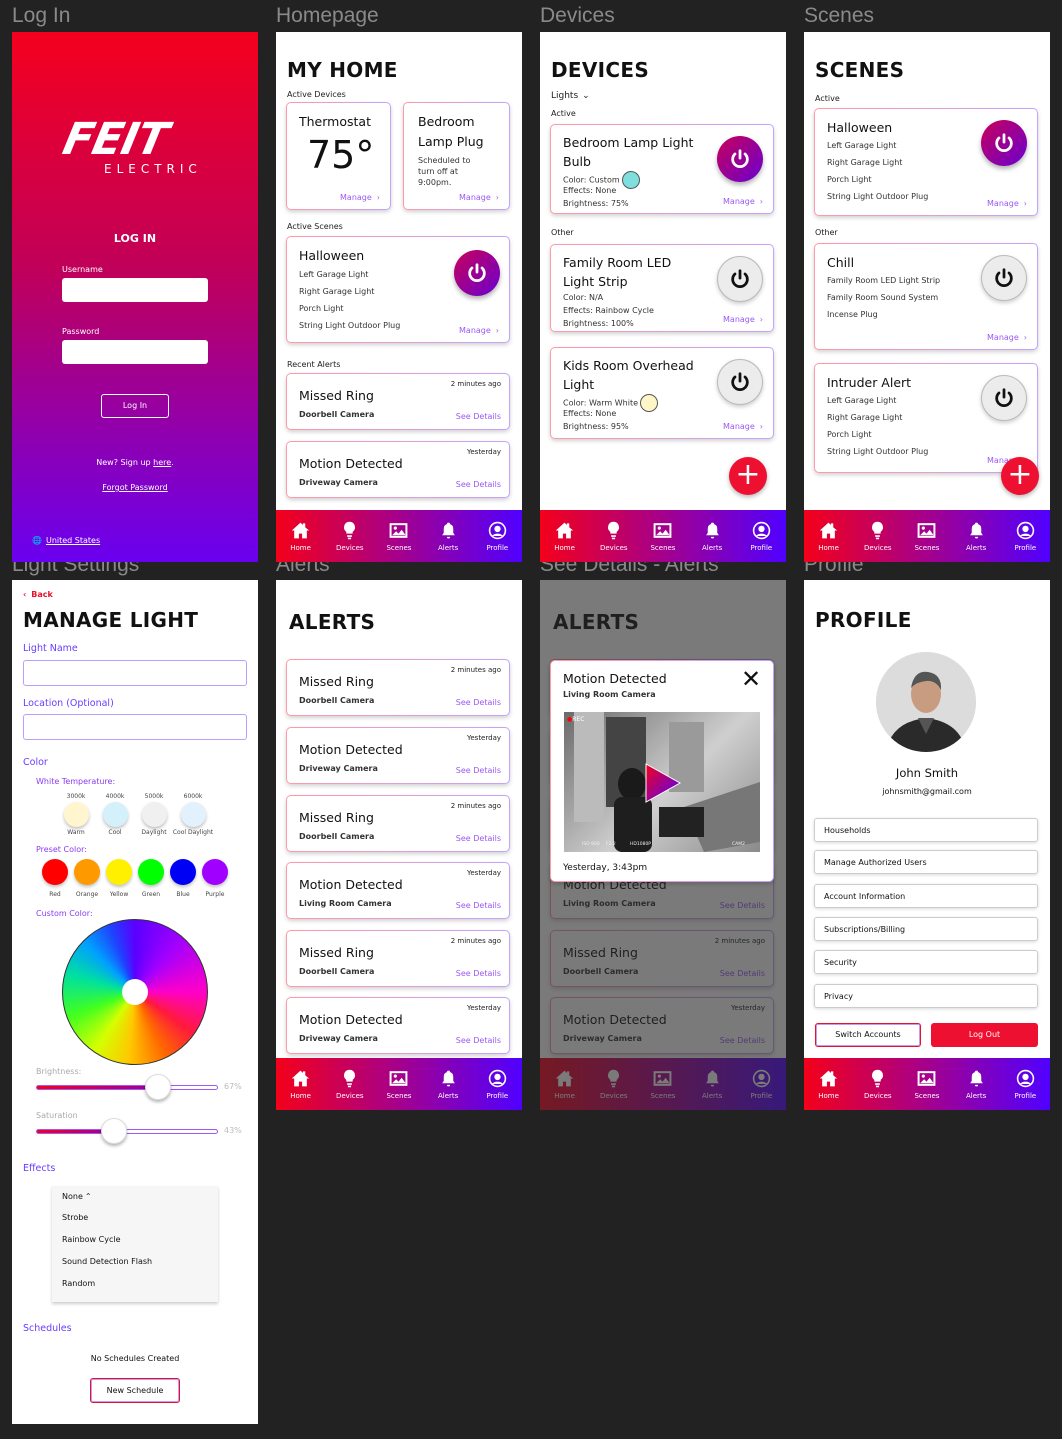 The image size is (1062, 1439). I want to click on add-device-button: +, so click(748, 476).